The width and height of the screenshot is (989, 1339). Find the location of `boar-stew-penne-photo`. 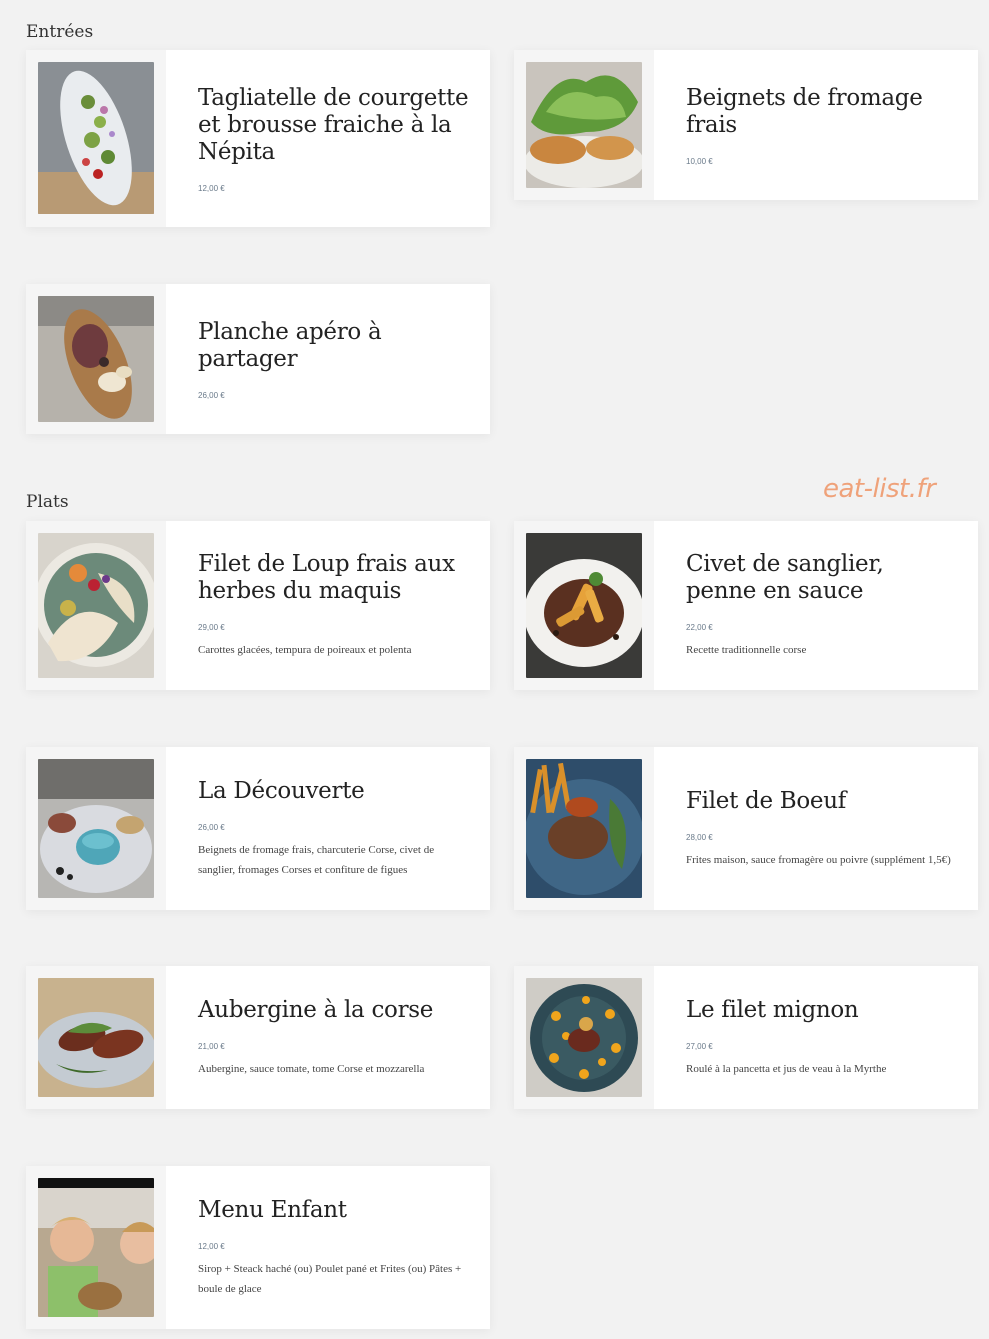

boar-stew-penne-photo is located at coordinates (584, 605).